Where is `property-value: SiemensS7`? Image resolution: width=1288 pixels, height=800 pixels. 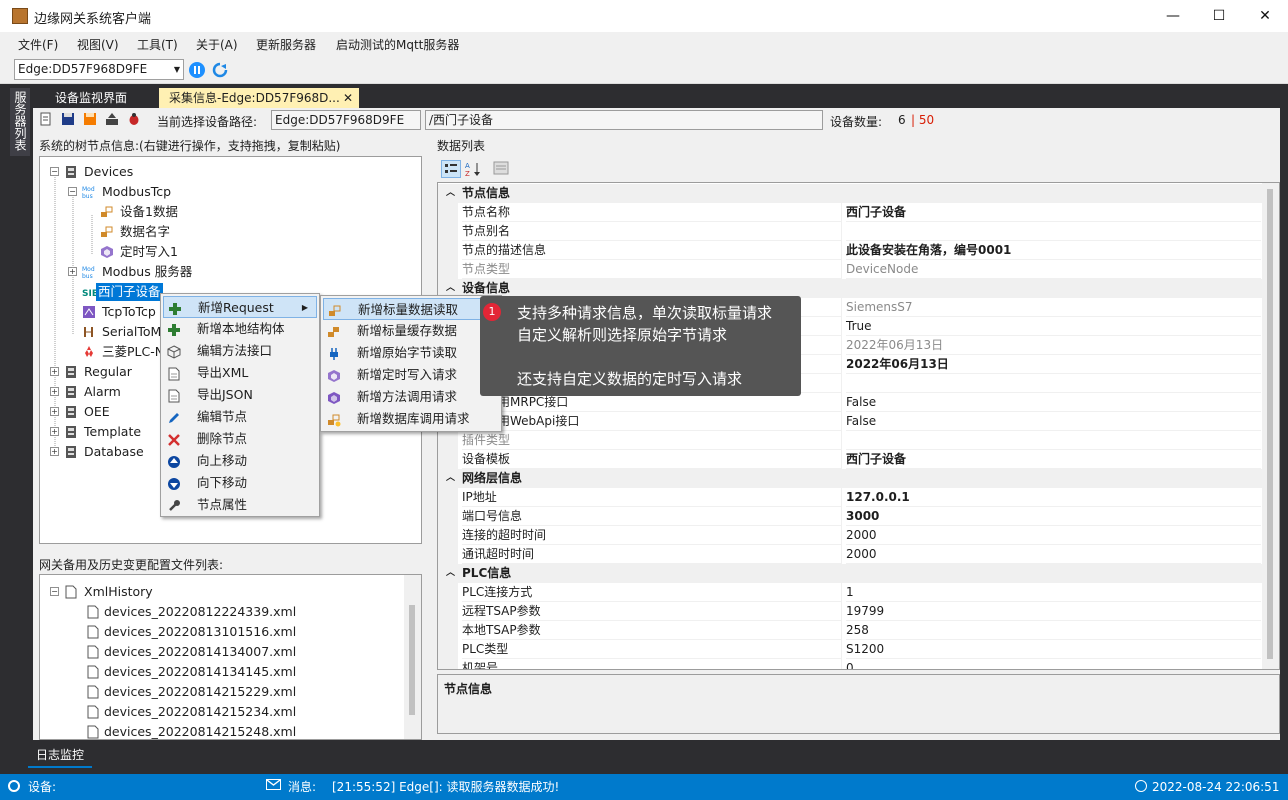
property-value: SiemensS7 is located at coordinates (1053, 307).